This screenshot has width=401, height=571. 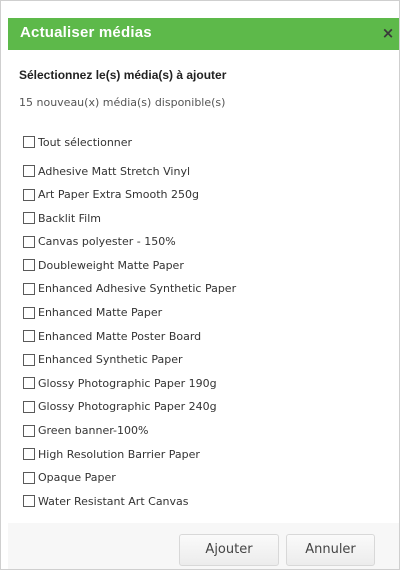 I want to click on media-item: Enhanced Adhesive Synthetic Paper, so click(x=129, y=289).